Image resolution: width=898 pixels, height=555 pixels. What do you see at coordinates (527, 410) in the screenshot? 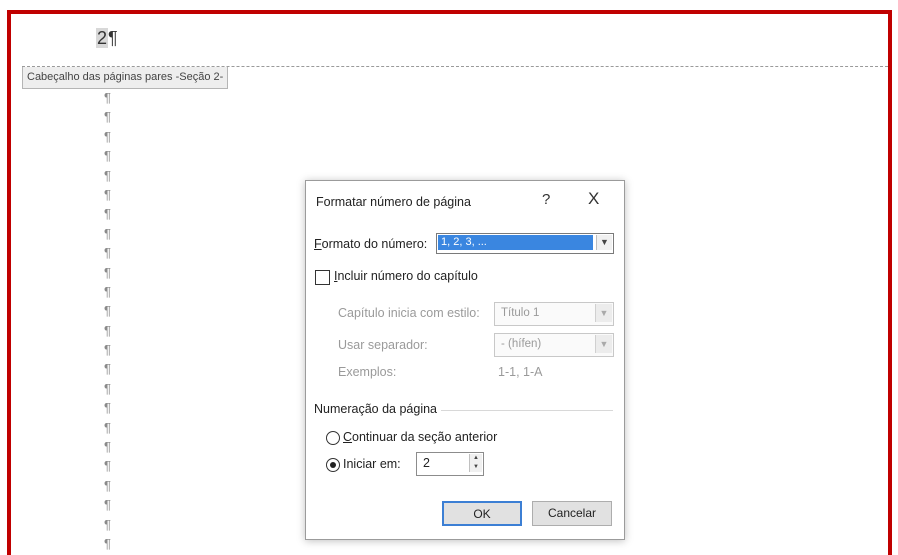
I see `group-divider` at bounding box center [527, 410].